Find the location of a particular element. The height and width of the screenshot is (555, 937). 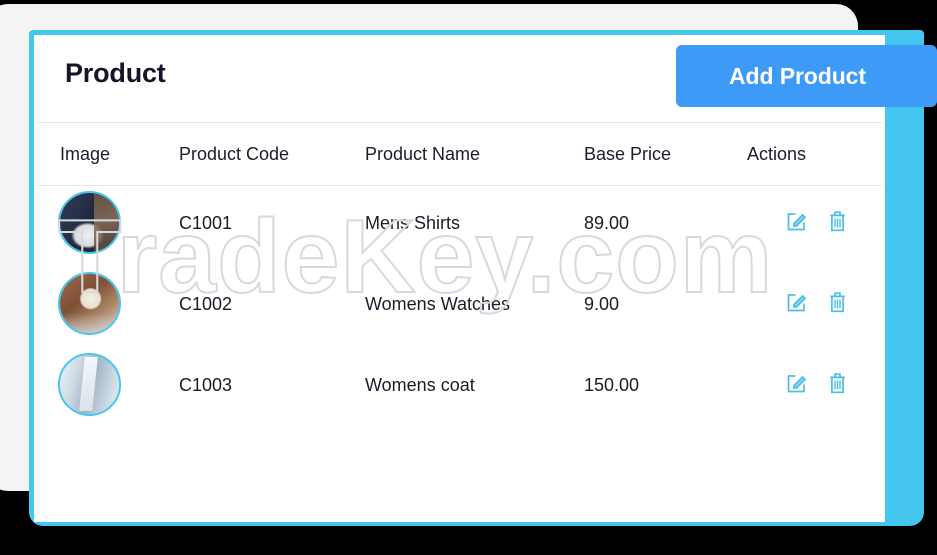

cell-product-code: C1002 is located at coordinates (206, 304).